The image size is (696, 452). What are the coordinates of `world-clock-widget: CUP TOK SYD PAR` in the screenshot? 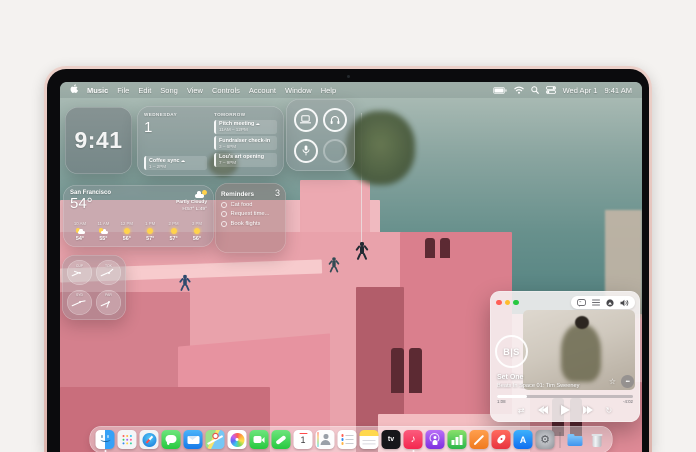 It's located at (94, 287).